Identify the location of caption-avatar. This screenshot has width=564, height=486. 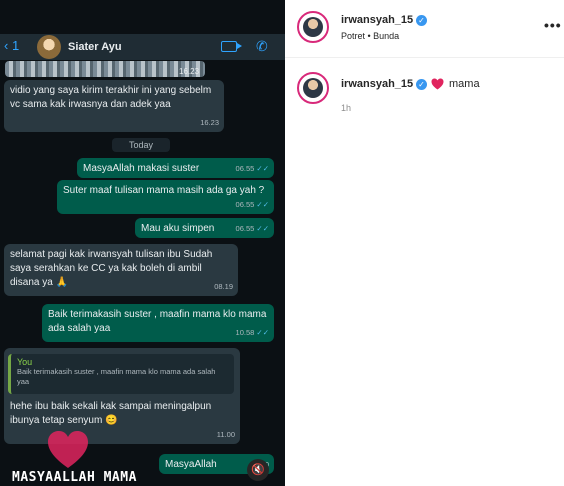
(313, 88).